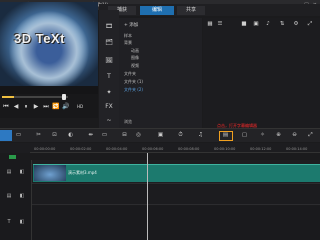  What do you see at coordinates (109, 43) in the screenshot?
I see `instant-project-icon: 🗂` at bounding box center [109, 43].